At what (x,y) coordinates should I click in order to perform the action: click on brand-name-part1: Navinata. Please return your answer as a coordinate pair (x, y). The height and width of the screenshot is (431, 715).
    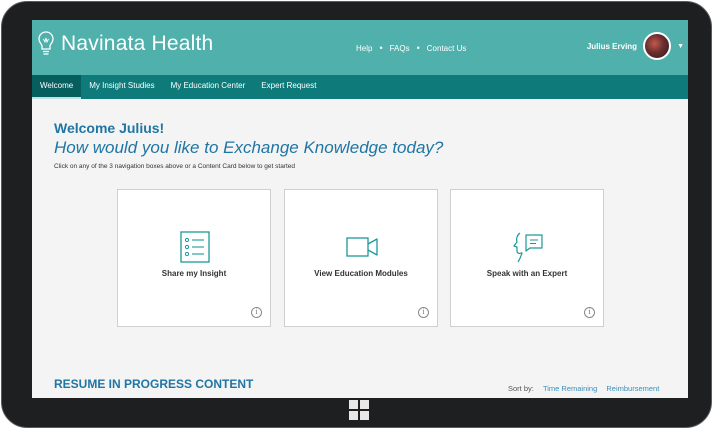
    Looking at the image, I should click on (103, 43).